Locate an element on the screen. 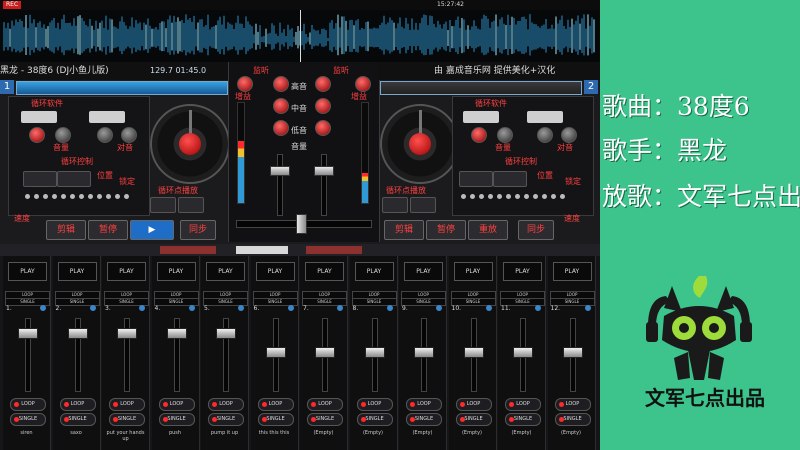  record-button: REC is located at coordinates (12, 5).